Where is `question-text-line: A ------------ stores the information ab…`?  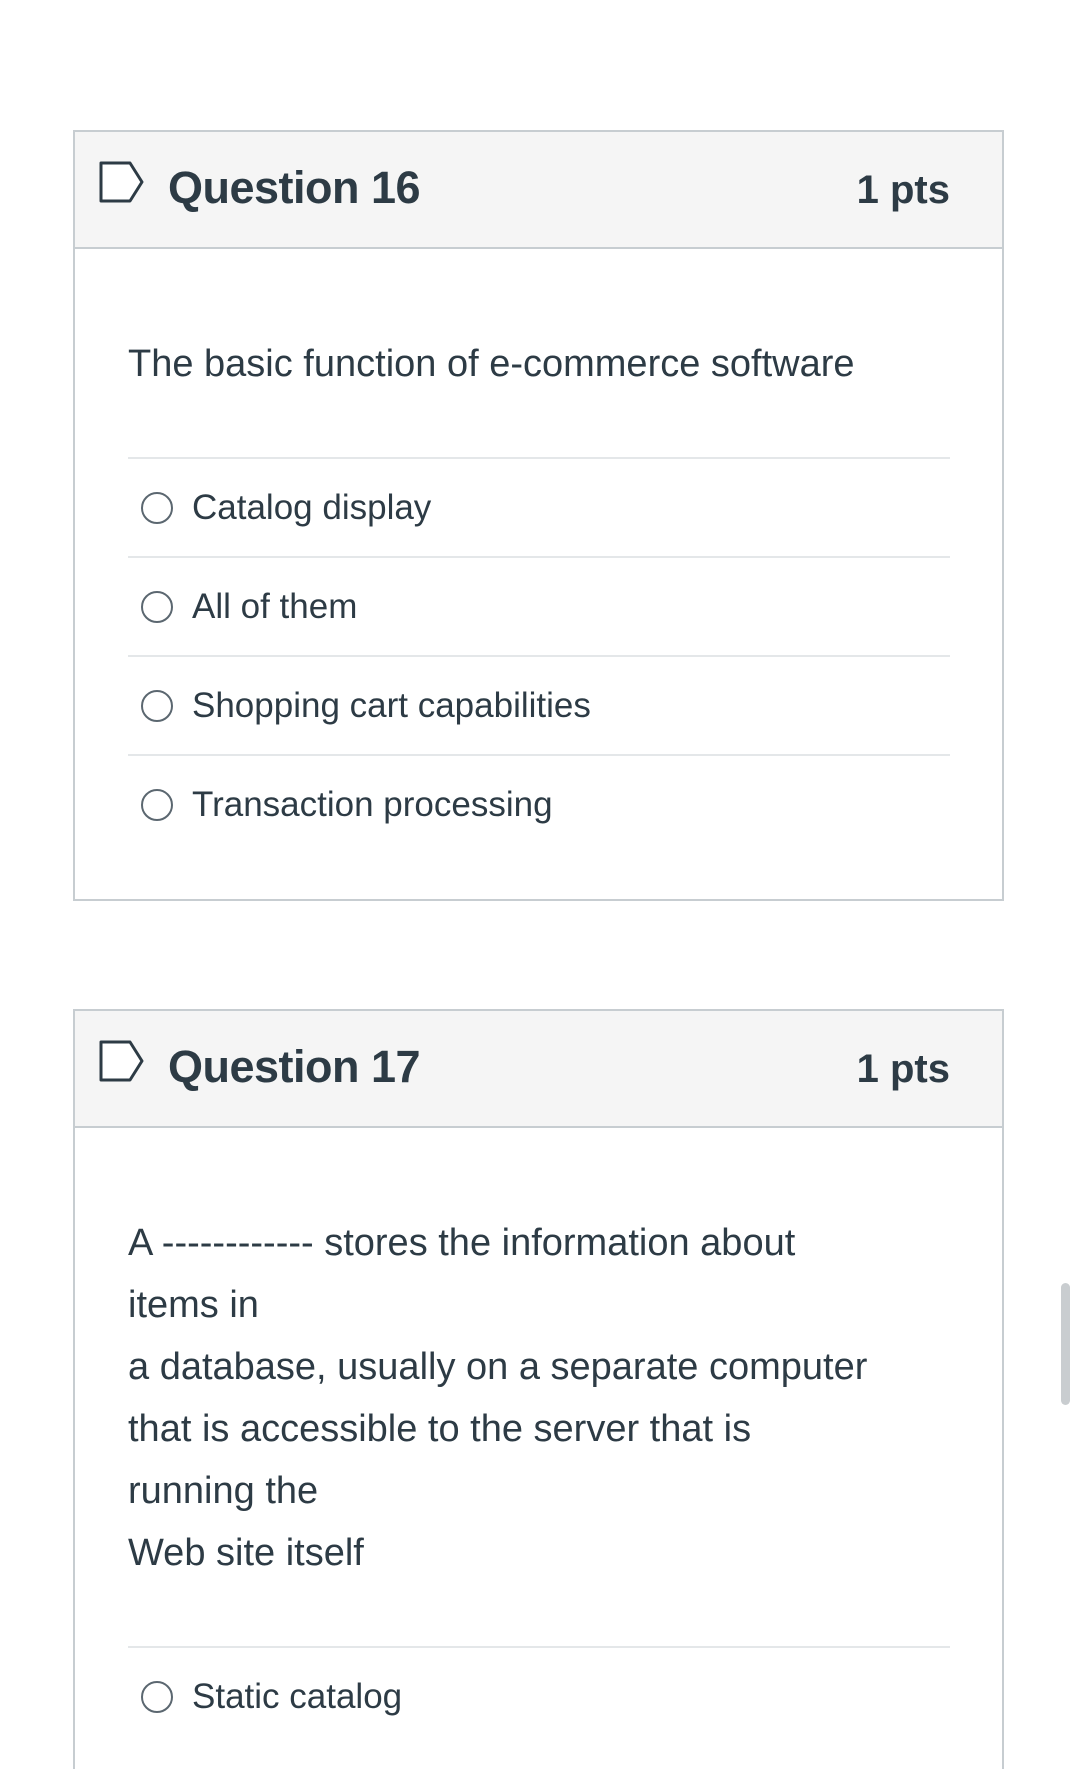
question-text-line: A ------------ stores the information ab… is located at coordinates (462, 1243).